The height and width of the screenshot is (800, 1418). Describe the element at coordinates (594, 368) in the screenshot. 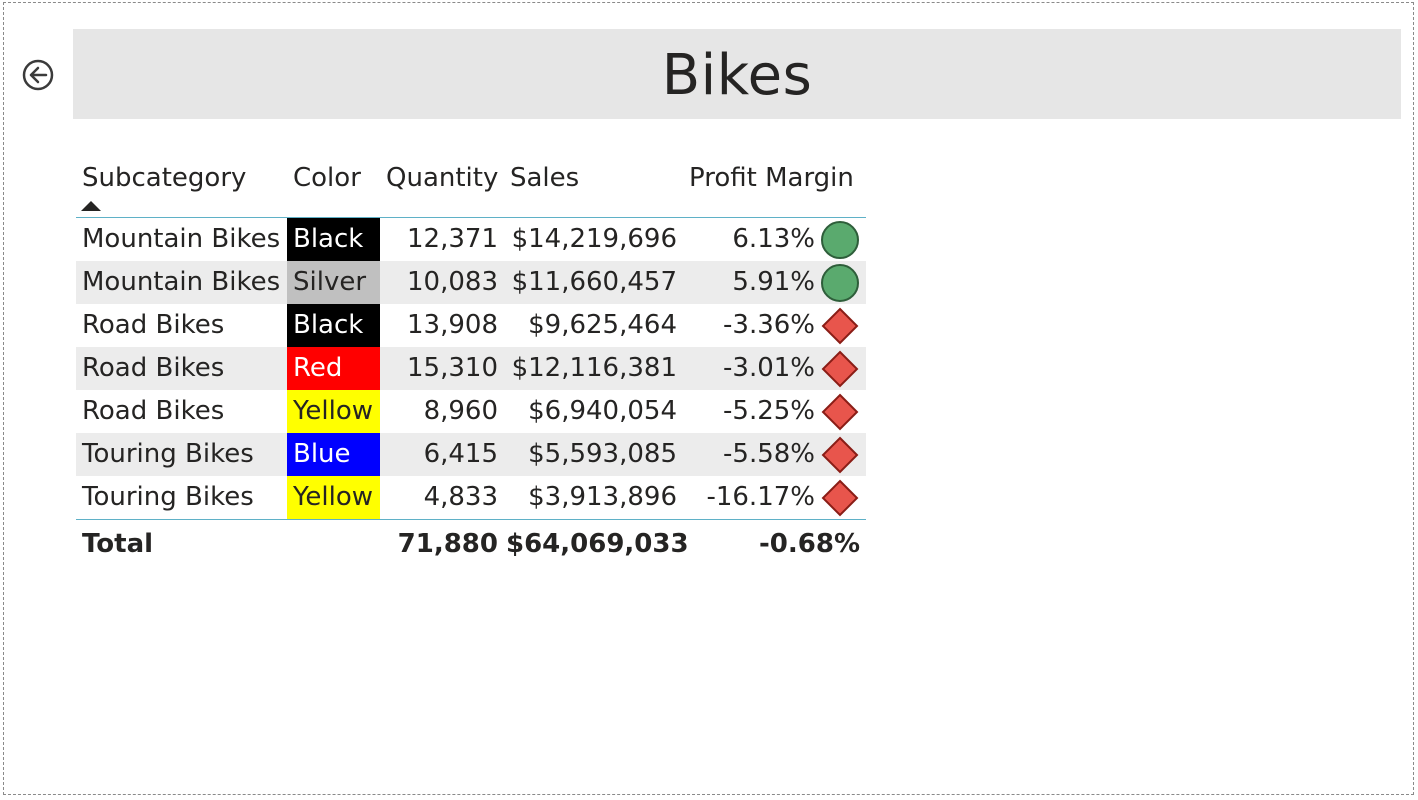

I see `cell-sales: $12,116,381` at that location.